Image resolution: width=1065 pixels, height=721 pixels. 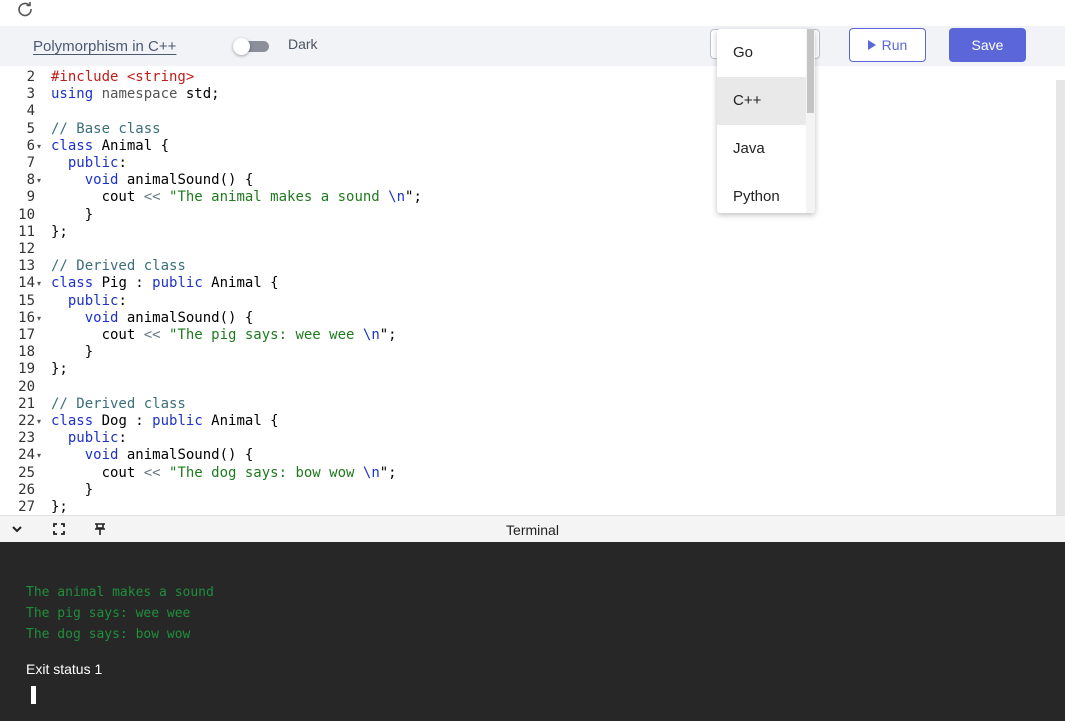 I want to click on save-button: Save, so click(x=987, y=45).